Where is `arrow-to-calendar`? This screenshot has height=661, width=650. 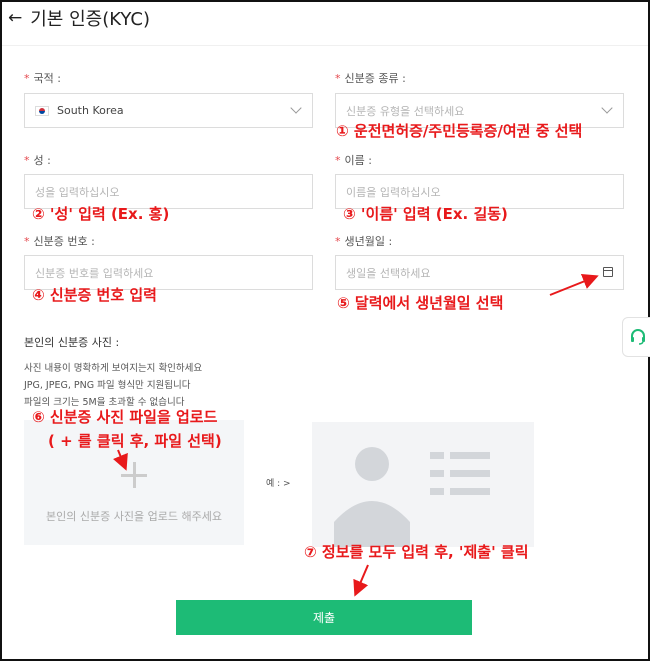
arrow-to-calendar is located at coordinates (574, 285).